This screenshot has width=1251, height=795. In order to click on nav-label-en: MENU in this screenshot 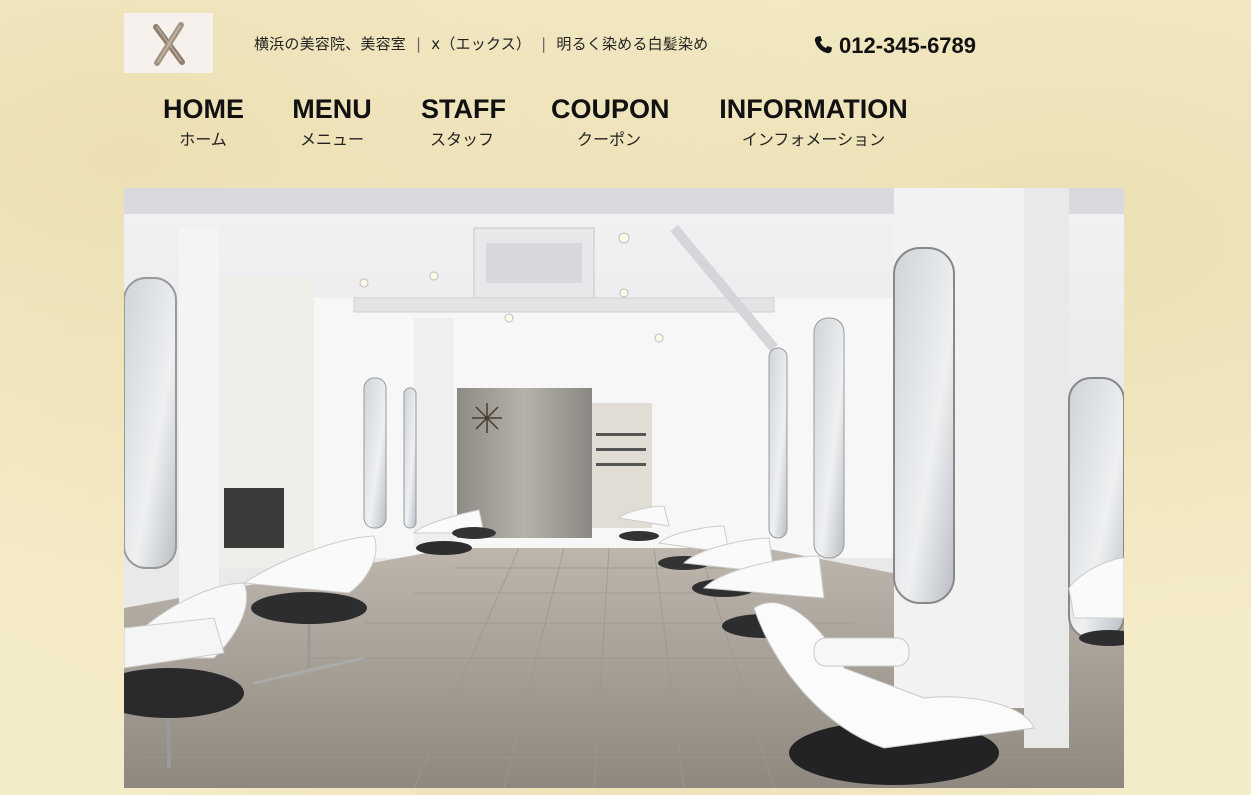, I will do `click(332, 109)`.